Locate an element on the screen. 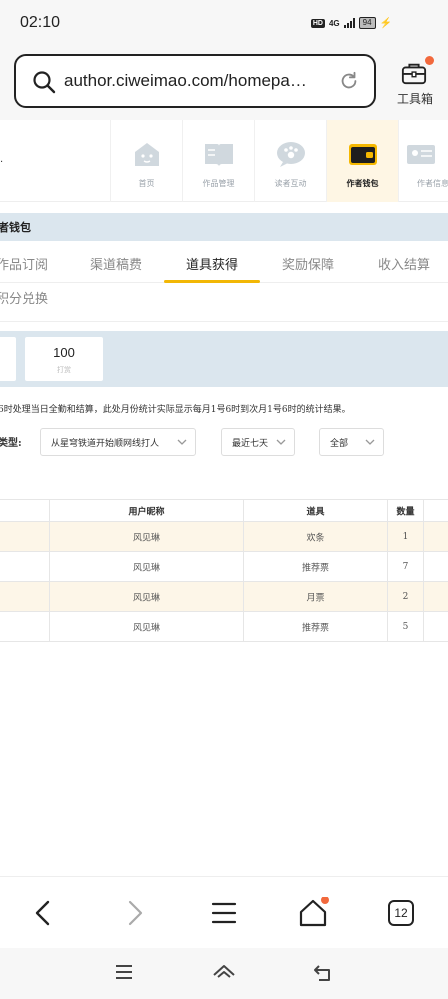 This screenshot has width=448, height=999. forward-icon is located at coordinates (134, 913).